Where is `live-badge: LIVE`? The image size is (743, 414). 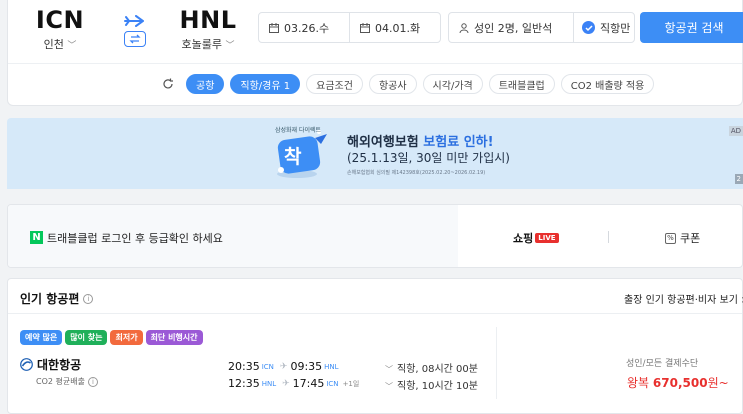 live-badge: LIVE is located at coordinates (547, 238).